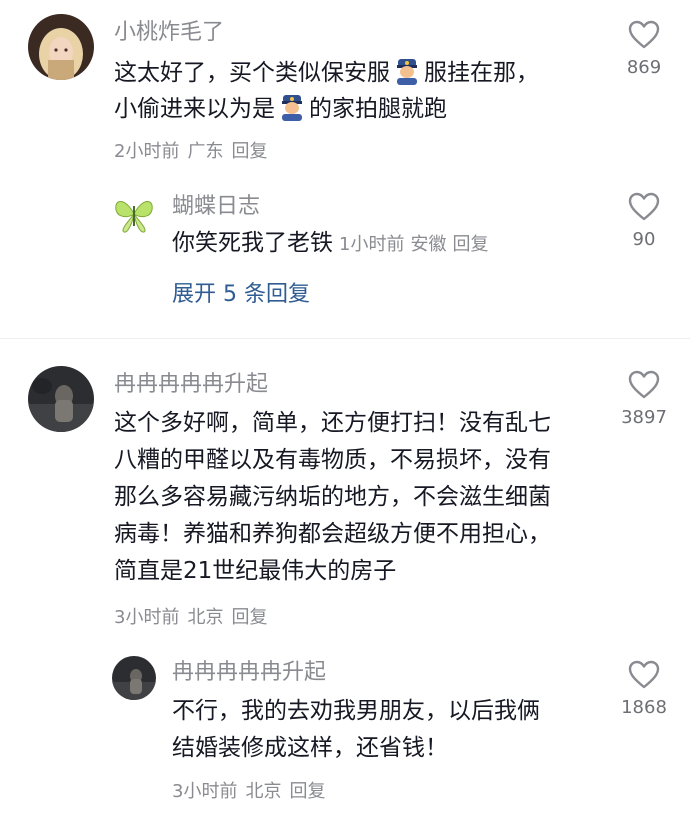 This screenshot has height=817, width=690. Describe the element at coordinates (332, 497) in the screenshot. I see `comment-text-line: 那么多容易藏污纳垢的地方，不会滋生细菌` at that location.